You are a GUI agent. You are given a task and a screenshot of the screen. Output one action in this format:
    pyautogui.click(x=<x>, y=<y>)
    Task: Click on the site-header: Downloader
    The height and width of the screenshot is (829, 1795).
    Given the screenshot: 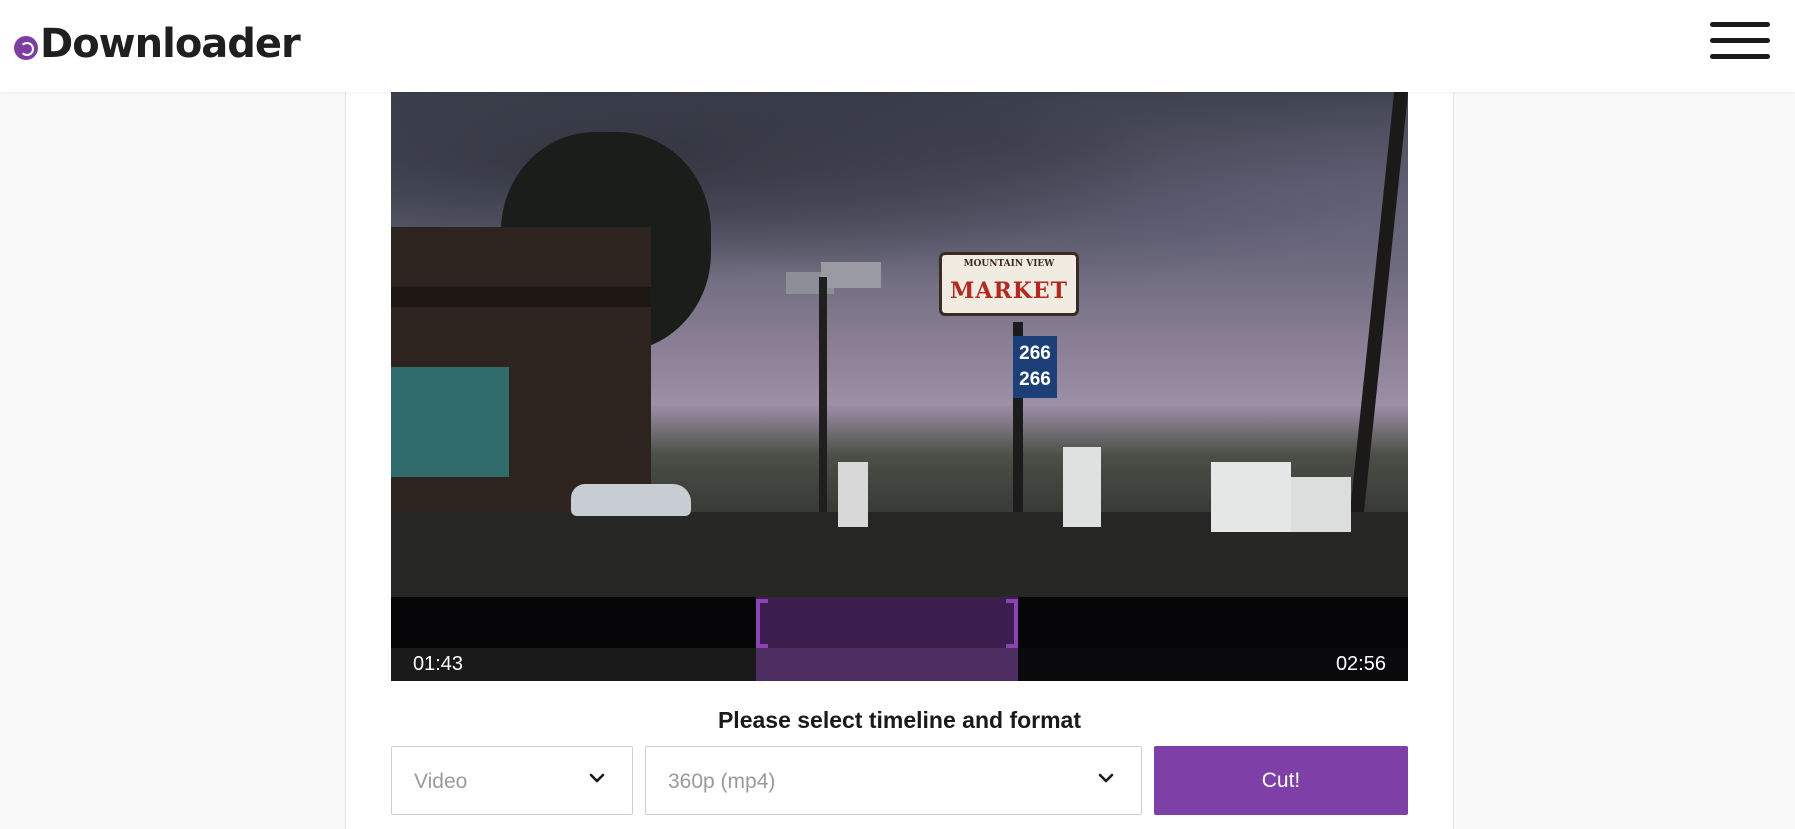 What is the action you would take?
    pyautogui.click(x=897, y=46)
    